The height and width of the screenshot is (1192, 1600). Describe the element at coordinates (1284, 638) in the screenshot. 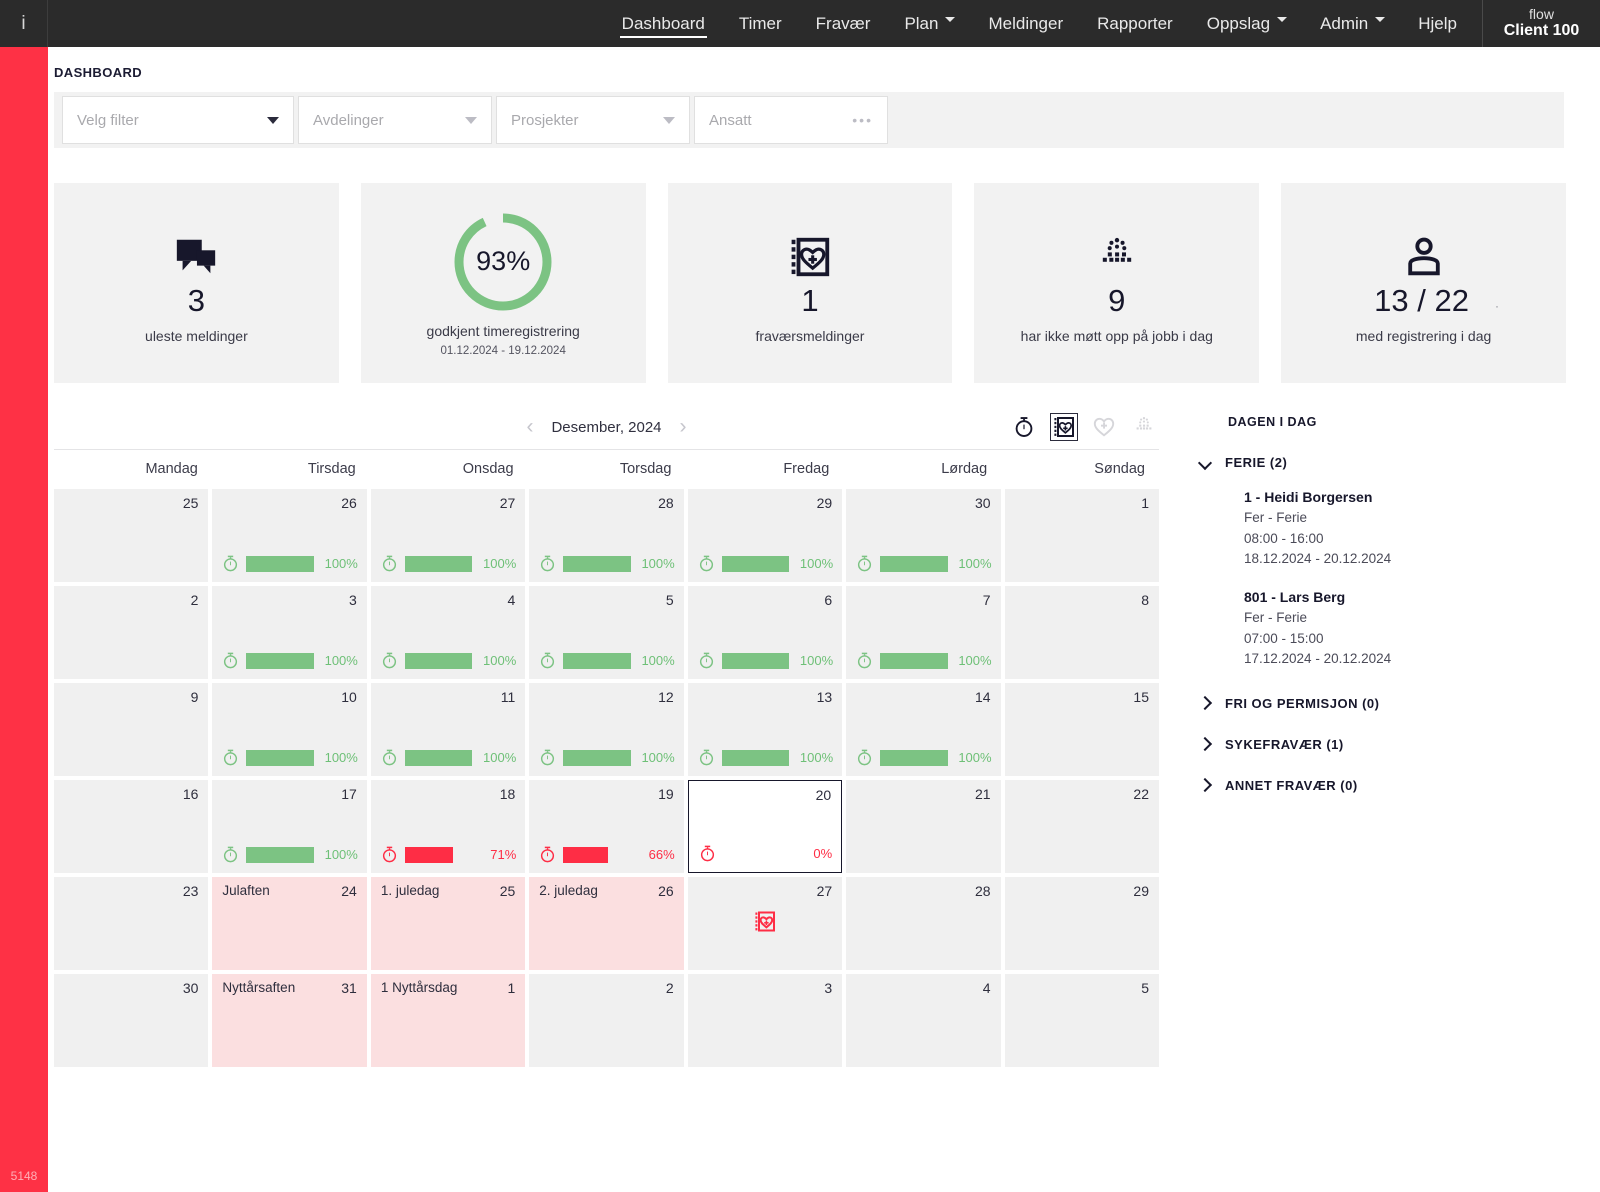

I see `absence-entry-time: 07:00 - 15:00` at that location.